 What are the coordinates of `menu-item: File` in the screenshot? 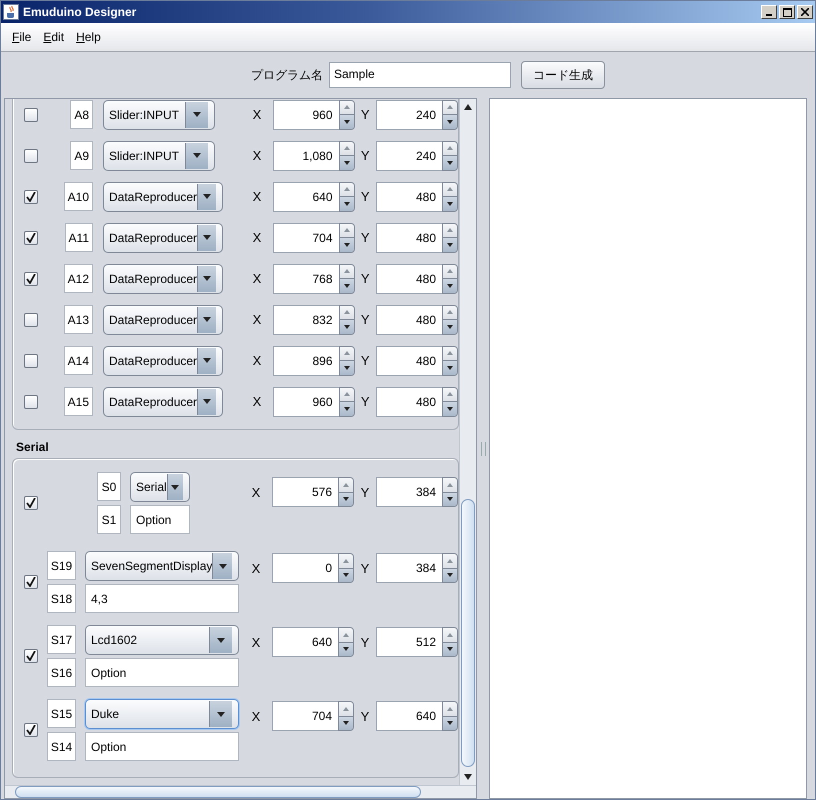 It's located at (21, 37).